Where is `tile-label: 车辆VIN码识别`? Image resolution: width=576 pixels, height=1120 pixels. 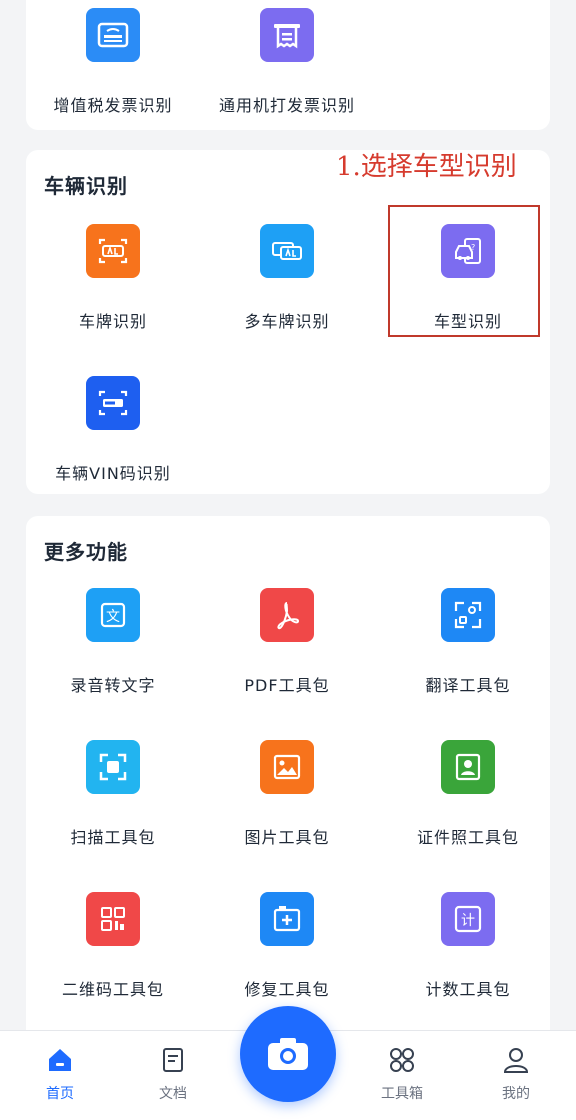 tile-label: 车辆VIN码识别 is located at coordinates (113, 473).